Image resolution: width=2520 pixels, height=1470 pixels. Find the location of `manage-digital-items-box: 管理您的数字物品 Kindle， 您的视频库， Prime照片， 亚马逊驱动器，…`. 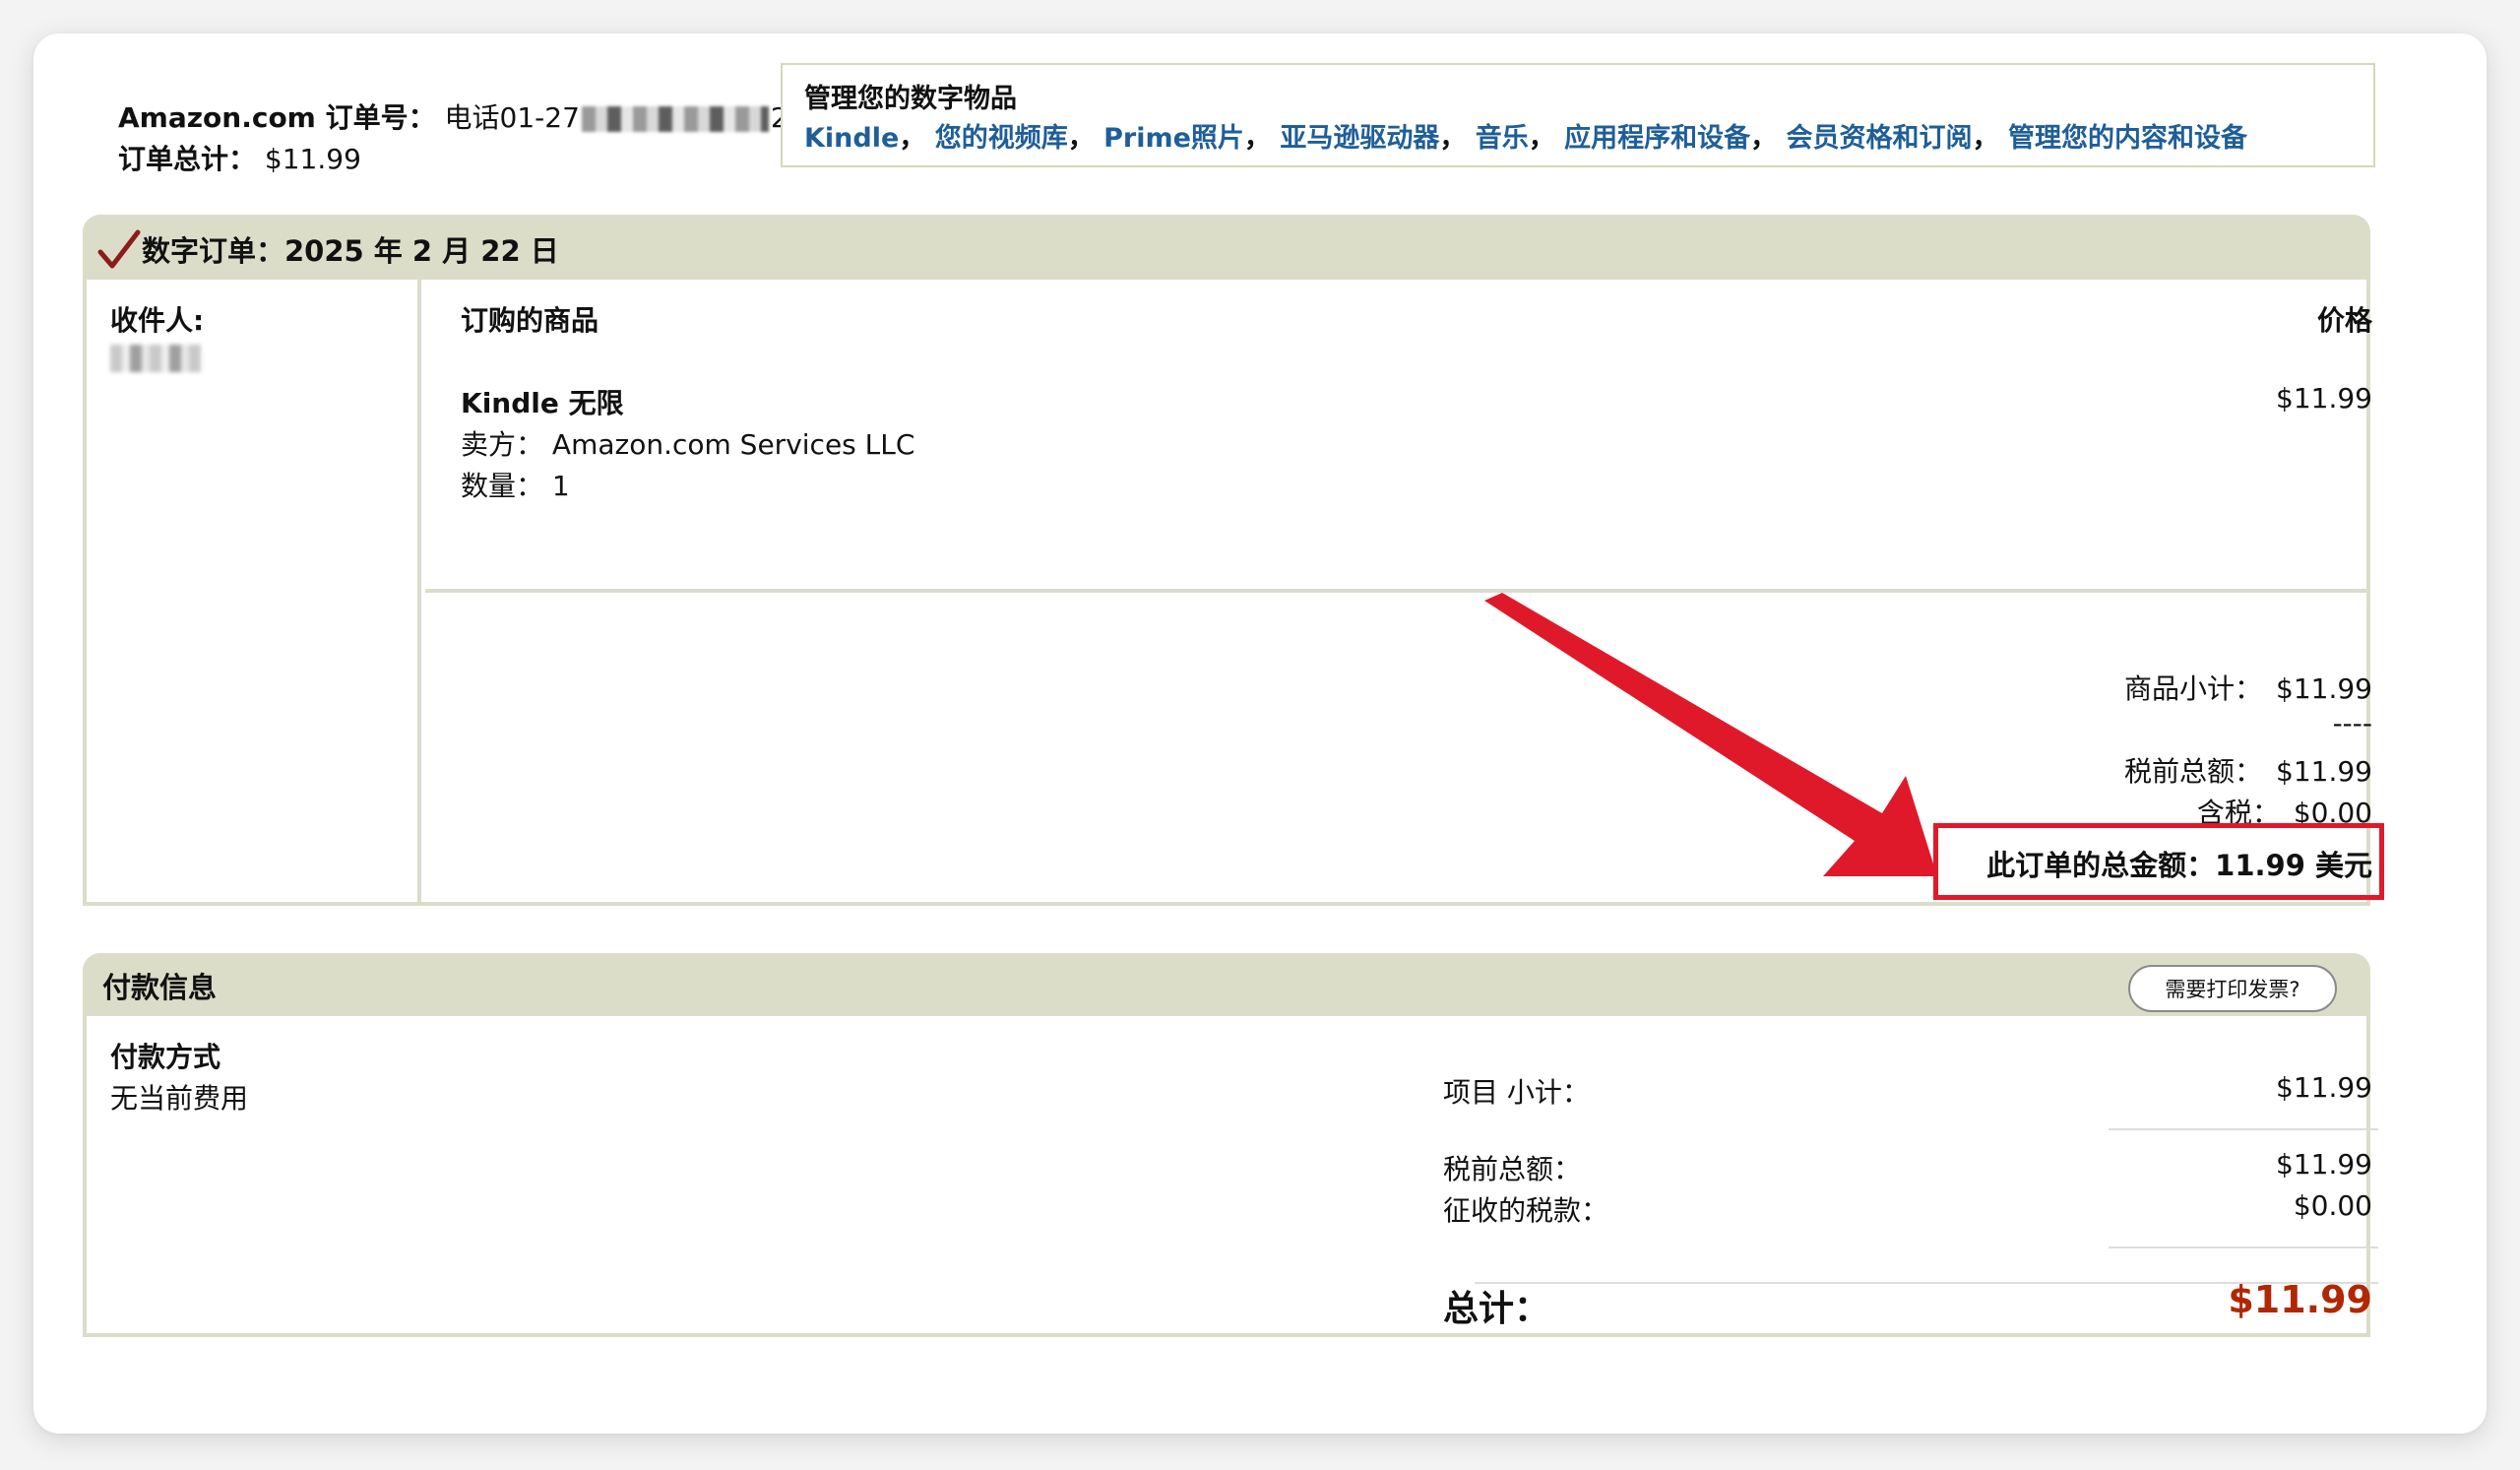

manage-digital-items-box: 管理您的数字物品 Kindle， 您的视频库， Prime照片， 亚马逊驱动器，… is located at coordinates (1578, 115).